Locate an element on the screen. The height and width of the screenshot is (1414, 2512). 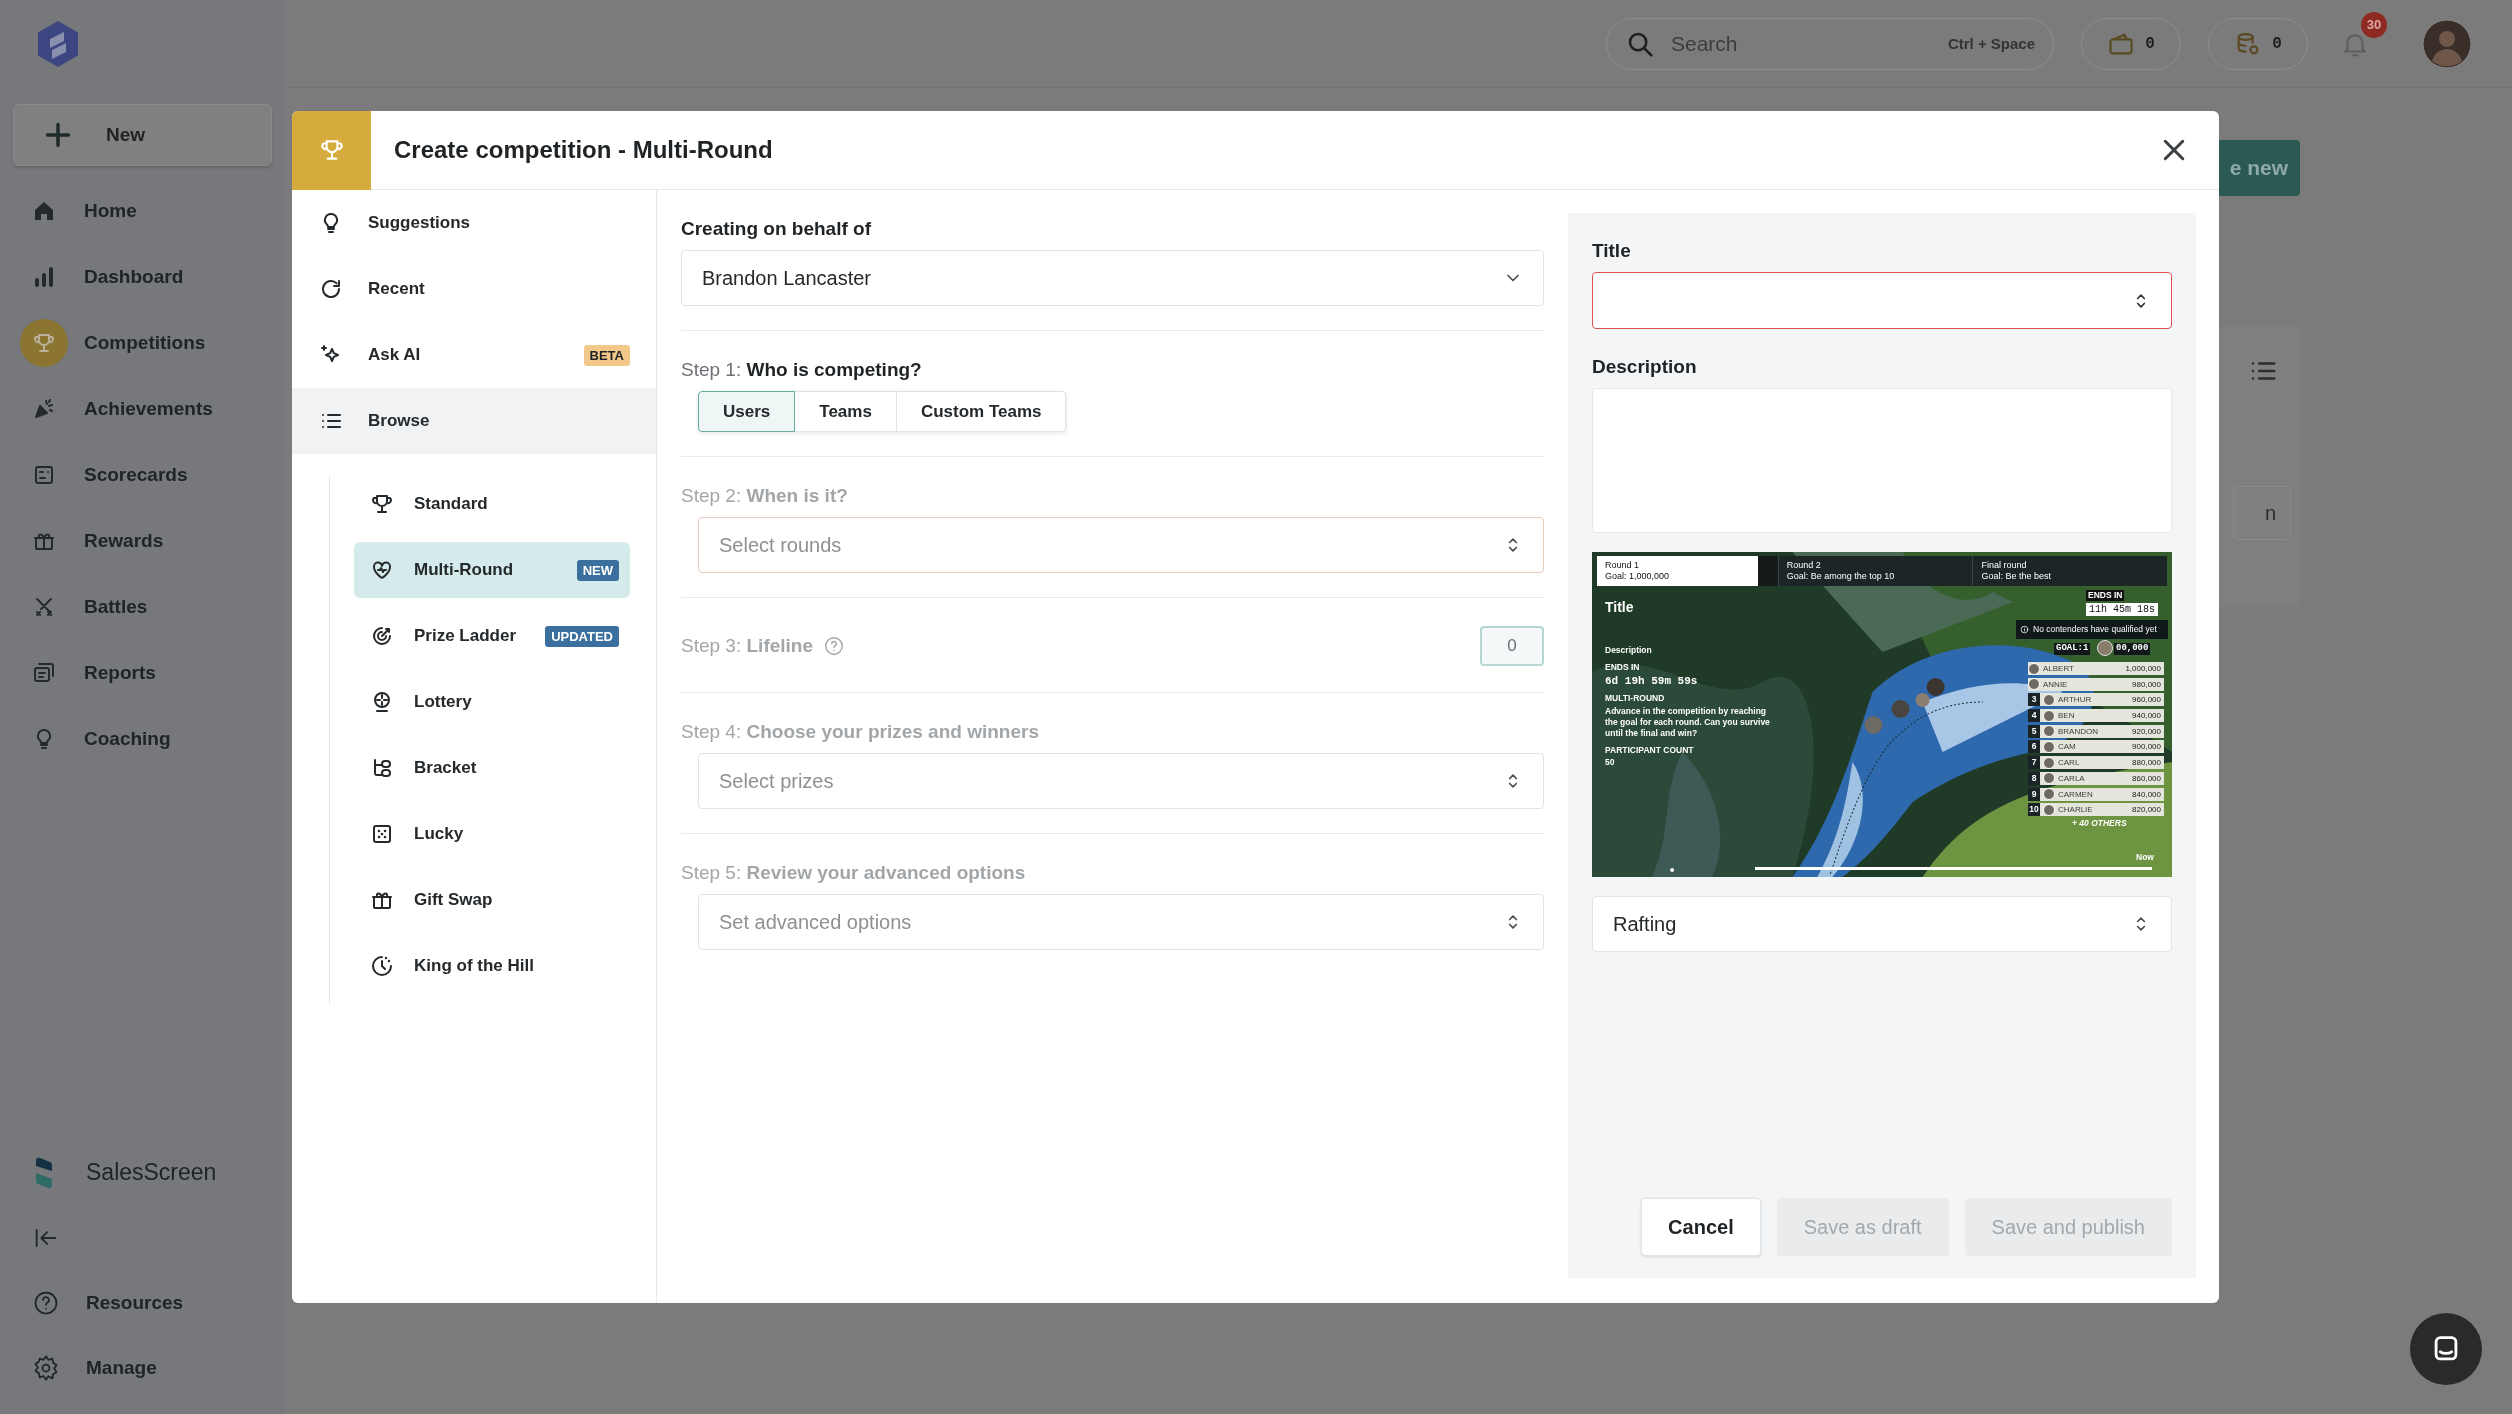
goal-value: 00,000 is located at coordinates (2132, 649).